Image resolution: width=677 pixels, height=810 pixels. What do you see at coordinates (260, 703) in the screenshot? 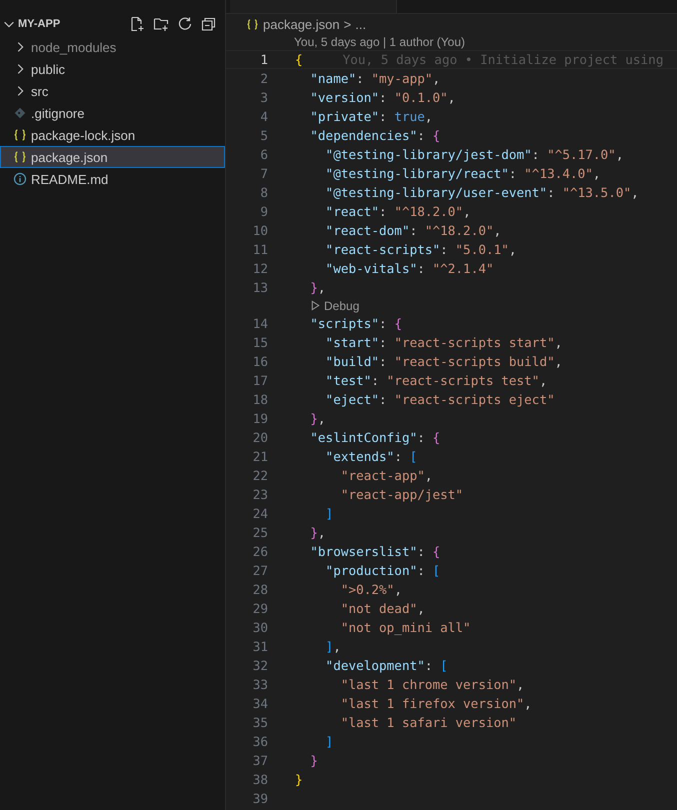
I see `line-number: 34` at bounding box center [260, 703].